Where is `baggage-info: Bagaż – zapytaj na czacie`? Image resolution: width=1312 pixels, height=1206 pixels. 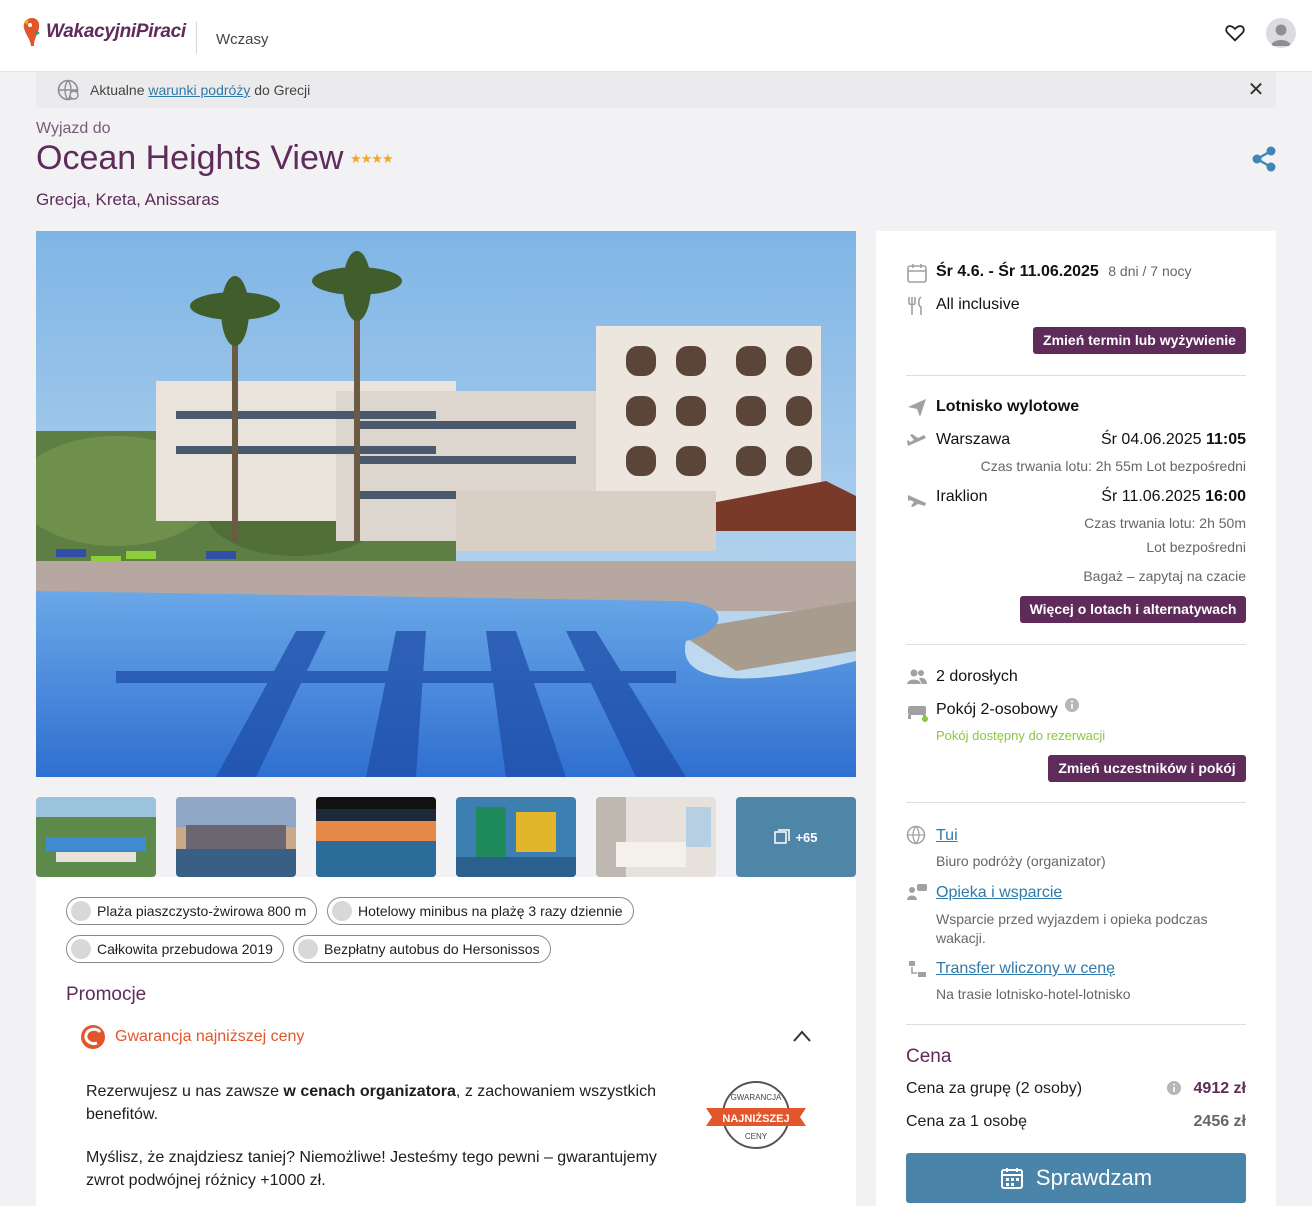
baggage-info: Bagaż – zapytaj na czacie is located at coordinates (1164, 576).